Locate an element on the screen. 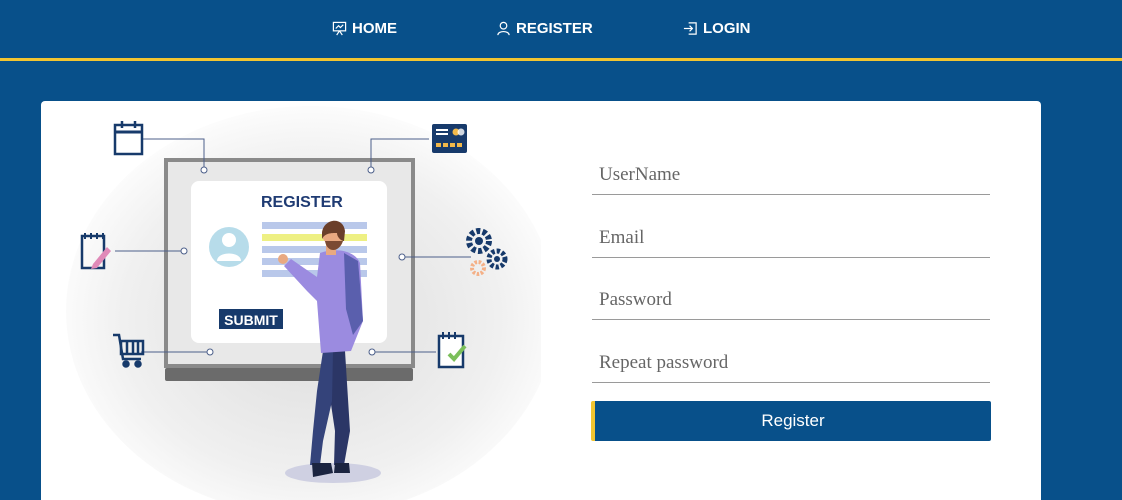 This screenshot has width=1122, height=500. nav-login-link: LOGIN is located at coordinates (717, 28).